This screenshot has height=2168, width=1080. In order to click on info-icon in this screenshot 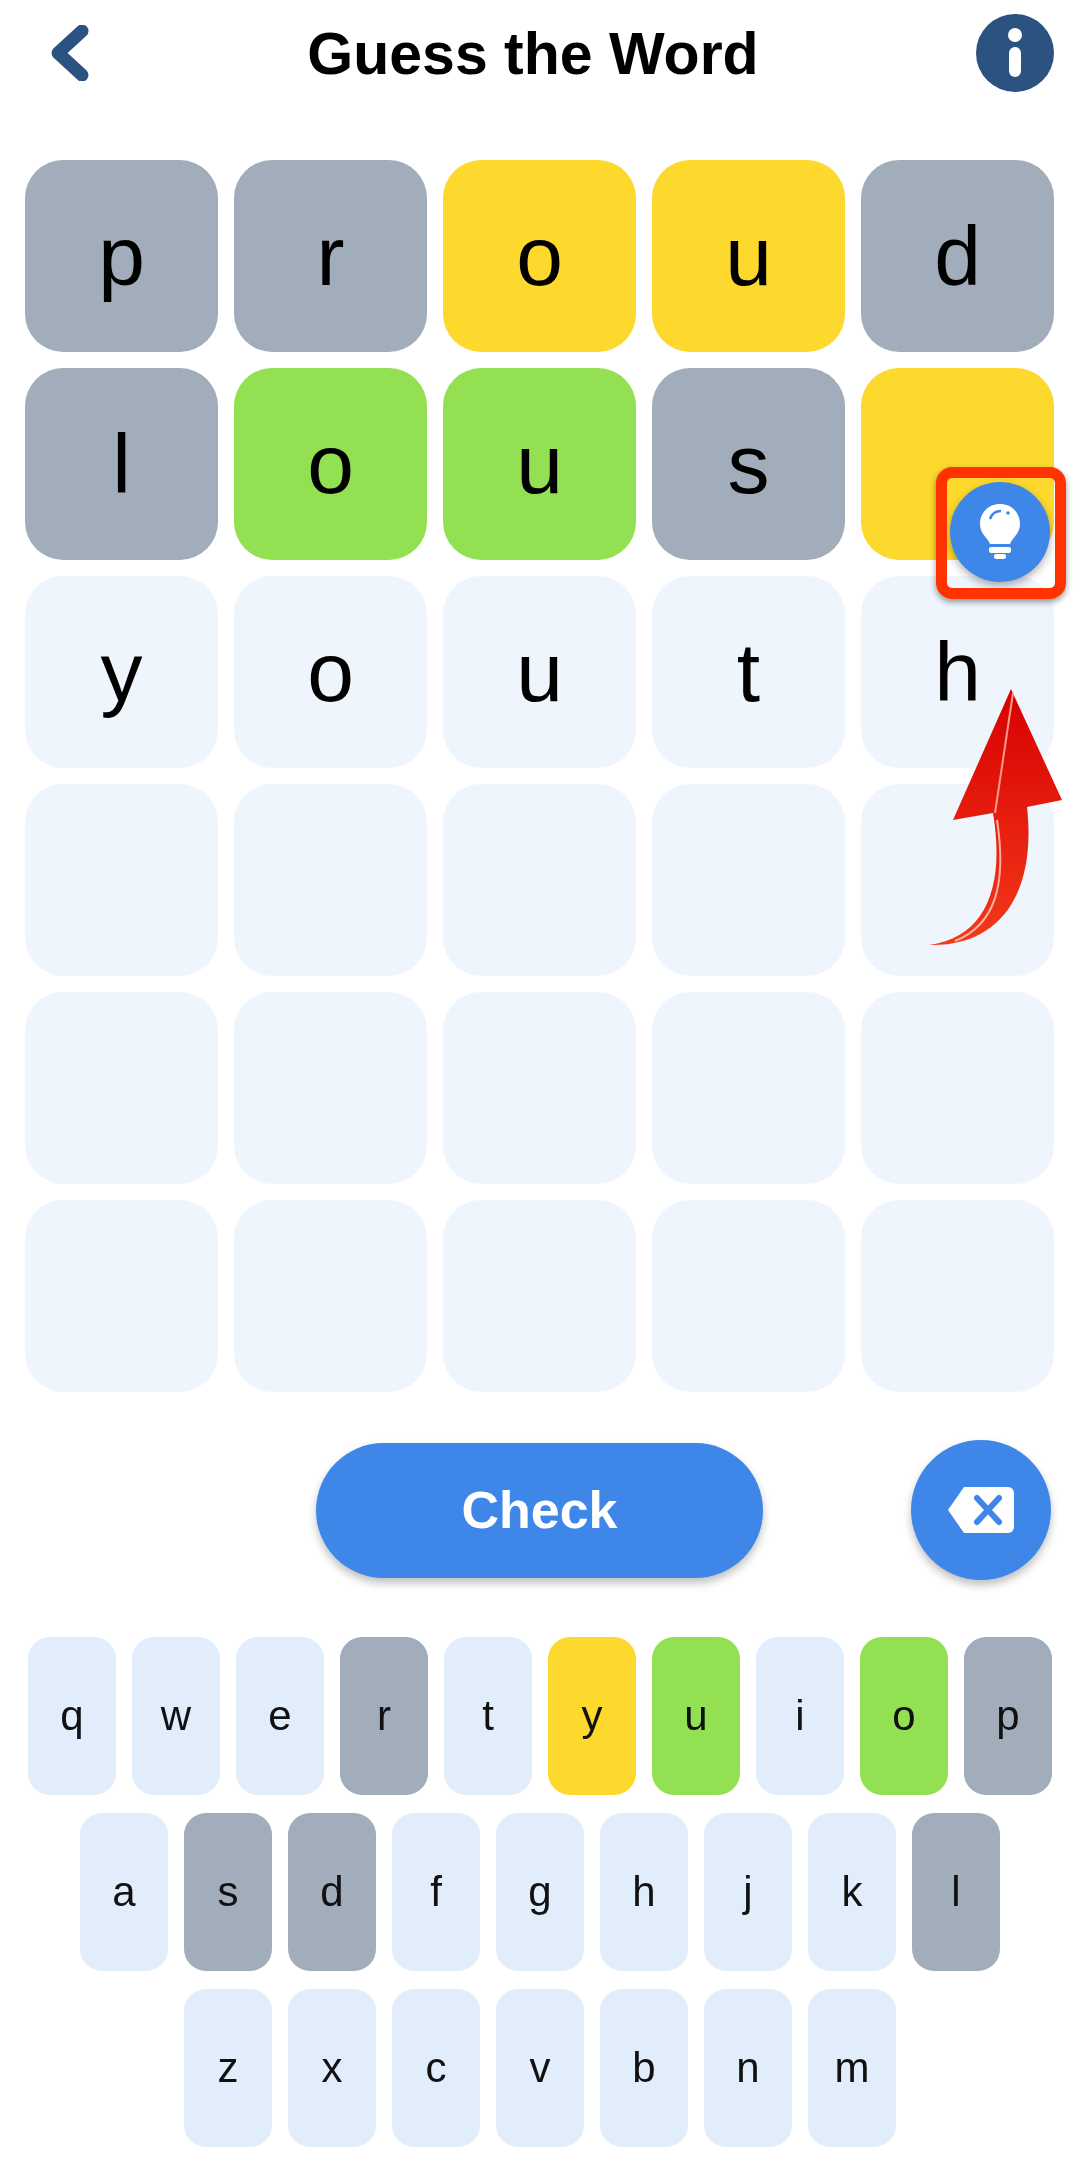, I will do `click(1015, 52)`.